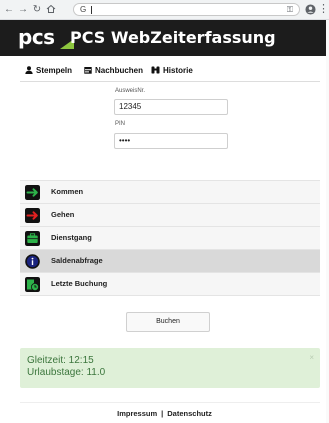 The height and width of the screenshot is (423, 329). What do you see at coordinates (66, 372) in the screenshot?
I see `urlaubstage-text: Urlaubstage: 11.0` at bounding box center [66, 372].